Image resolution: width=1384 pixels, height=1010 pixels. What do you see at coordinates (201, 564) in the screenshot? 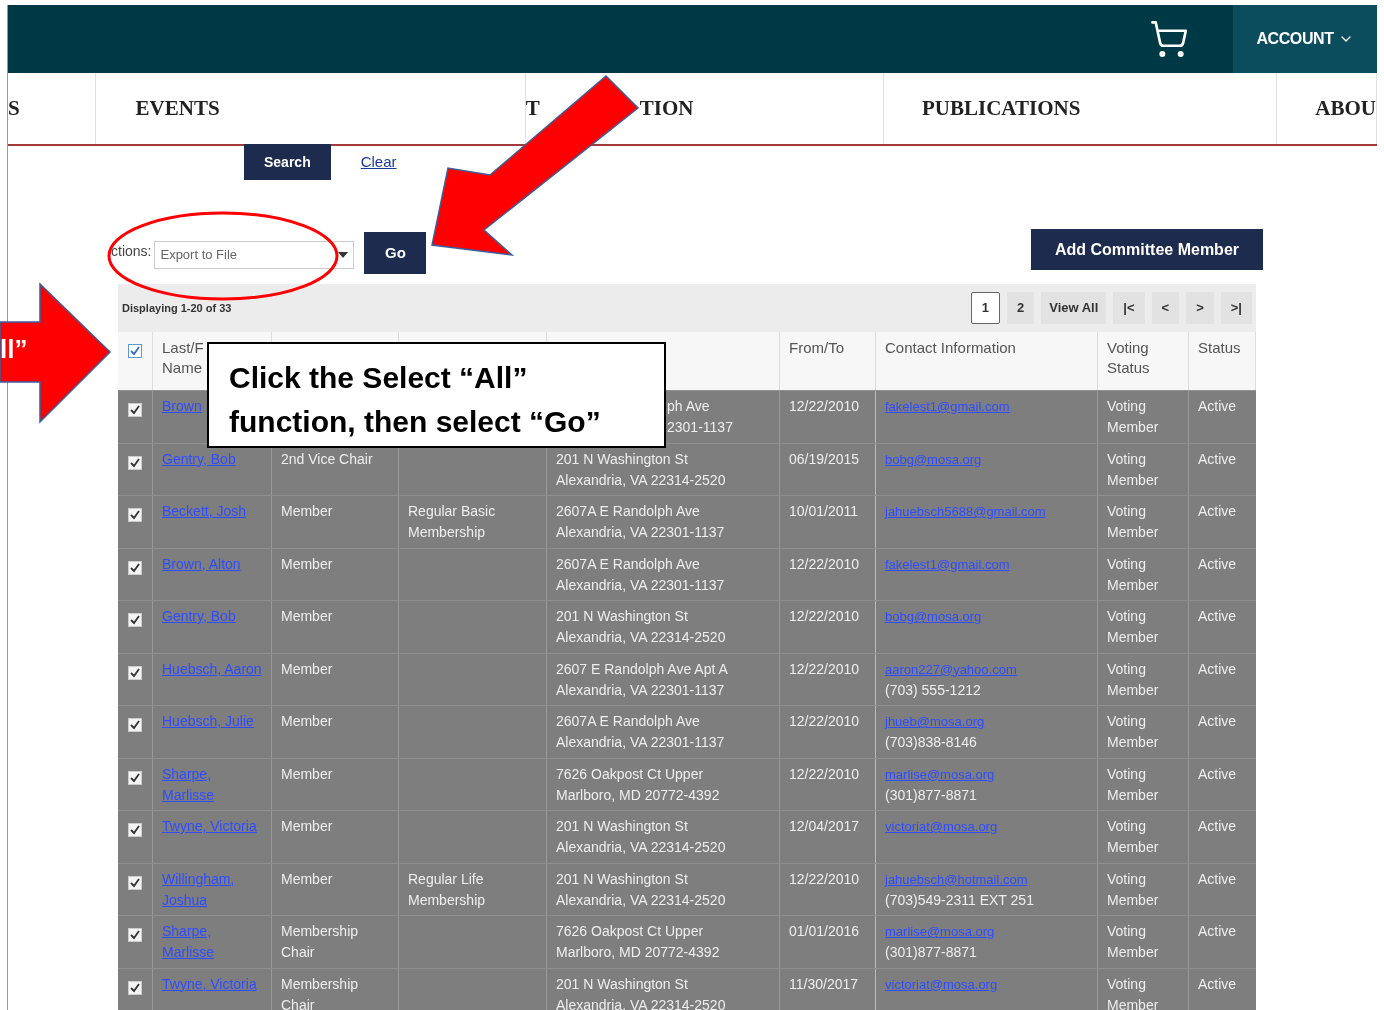
I see `member-name-link: Brown, Alton` at bounding box center [201, 564].